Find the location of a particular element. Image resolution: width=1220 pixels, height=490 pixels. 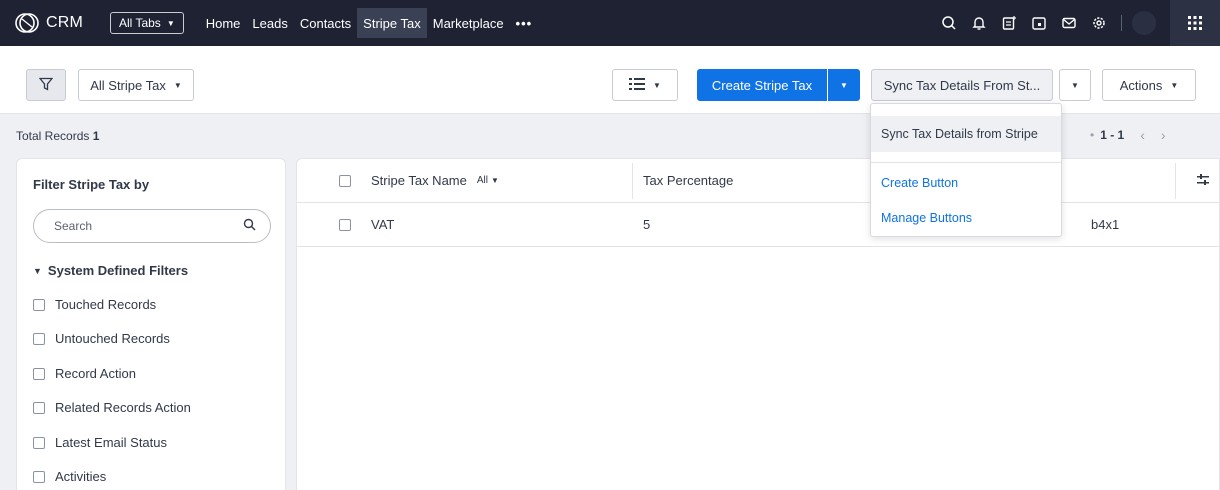

section-label: System Defined Filters is located at coordinates (118, 270).